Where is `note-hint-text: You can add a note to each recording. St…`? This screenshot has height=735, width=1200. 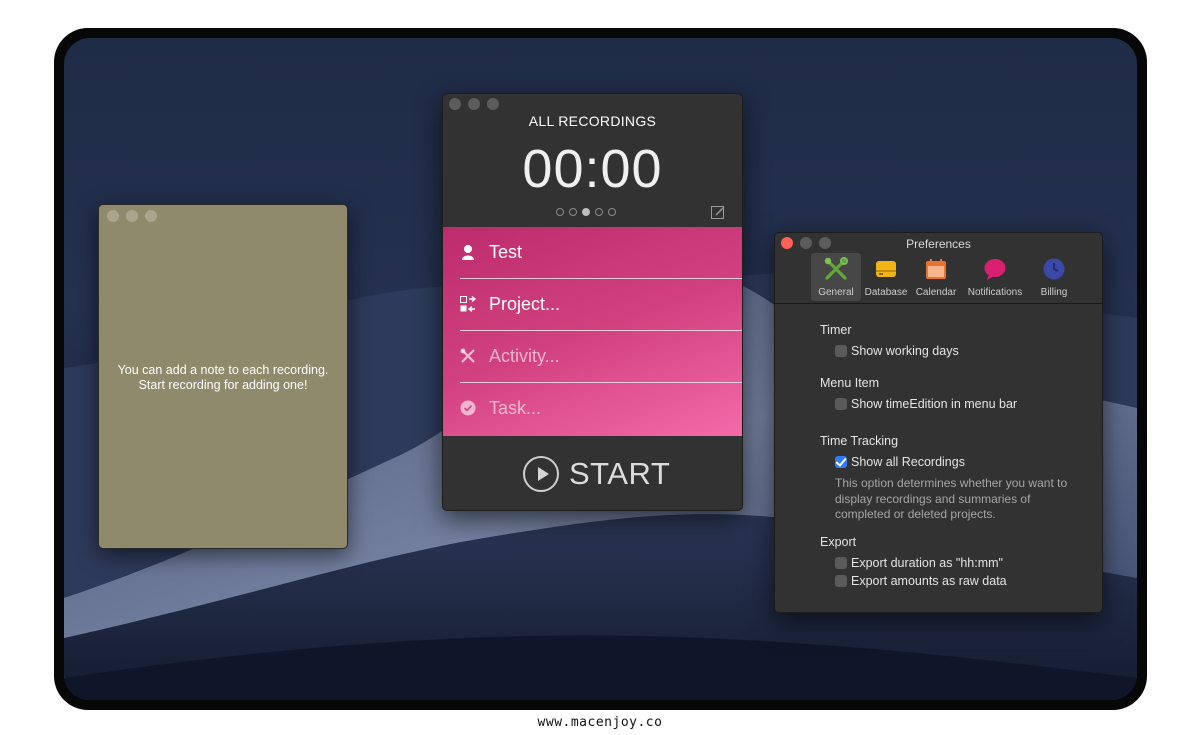 note-hint-text: You can add a note to each recording. St… is located at coordinates (223, 378).